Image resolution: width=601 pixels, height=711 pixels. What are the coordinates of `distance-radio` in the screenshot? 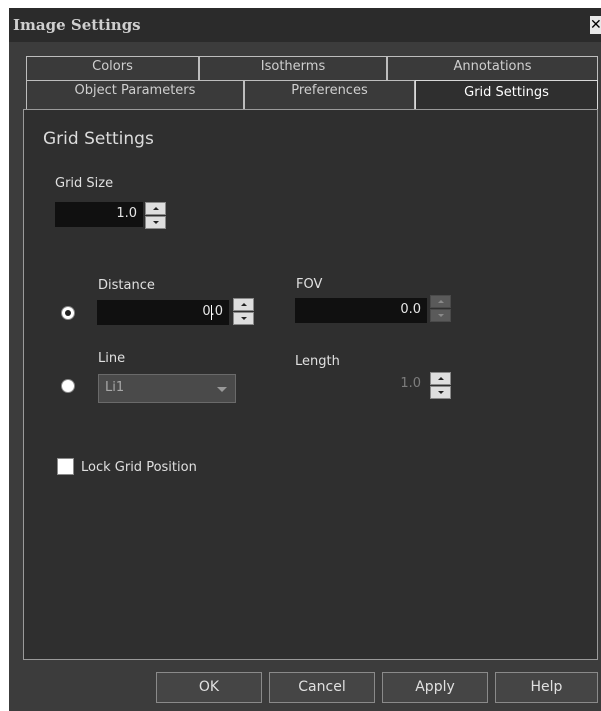 It's located at (68, 313).